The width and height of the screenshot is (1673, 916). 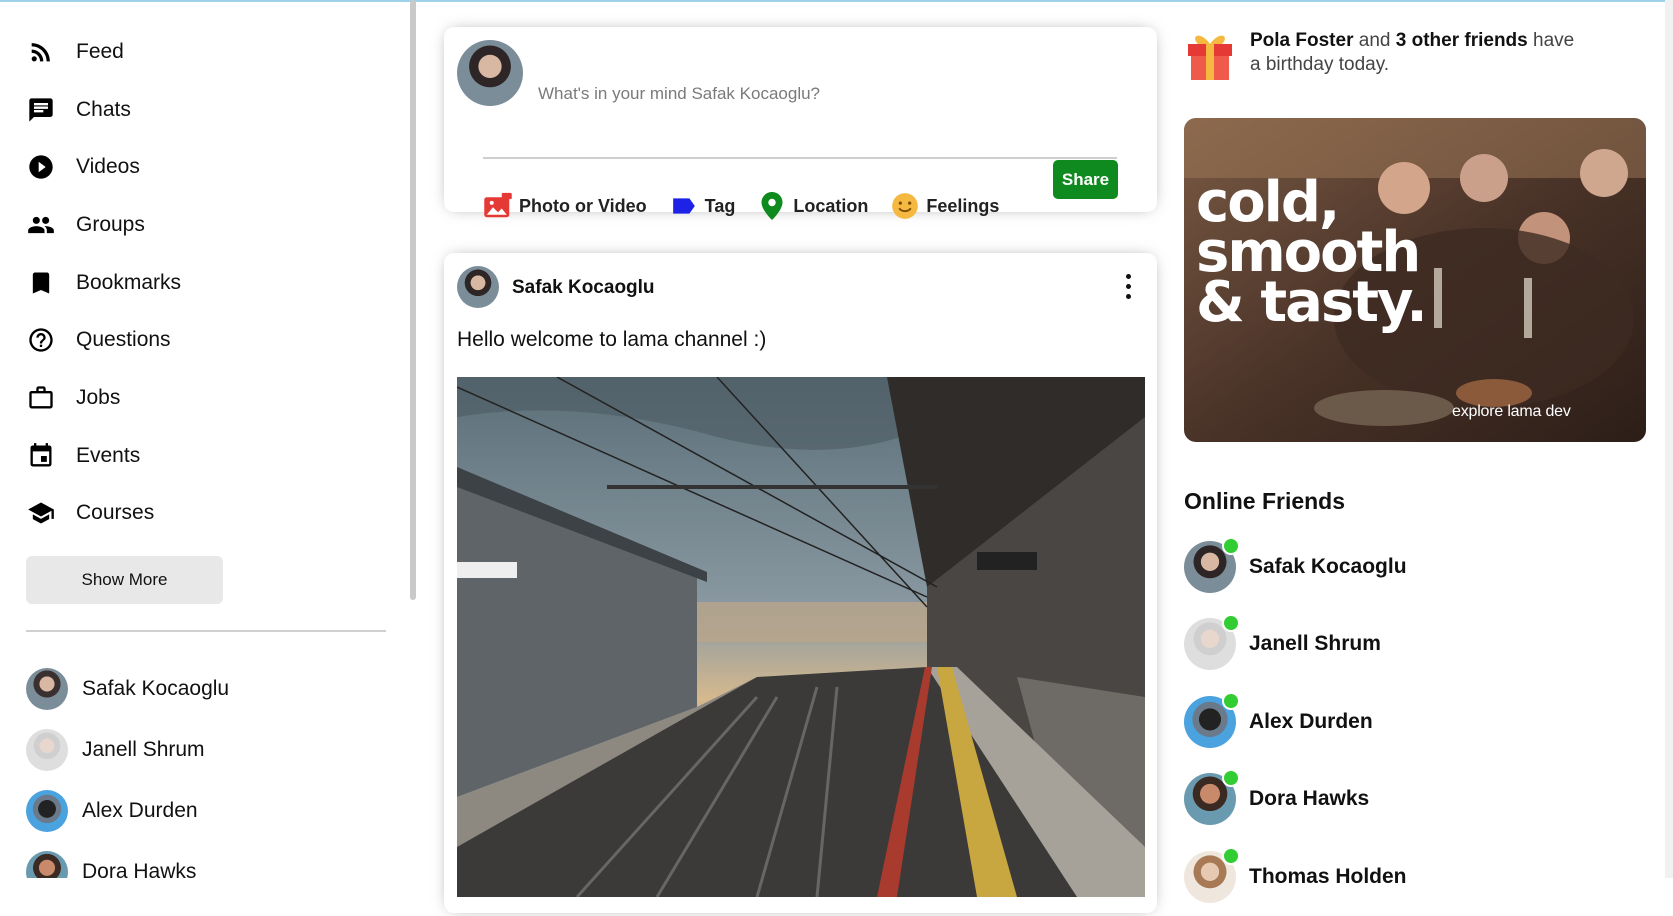 I want to click on work-outline-icon, so click(x=41, y=398).